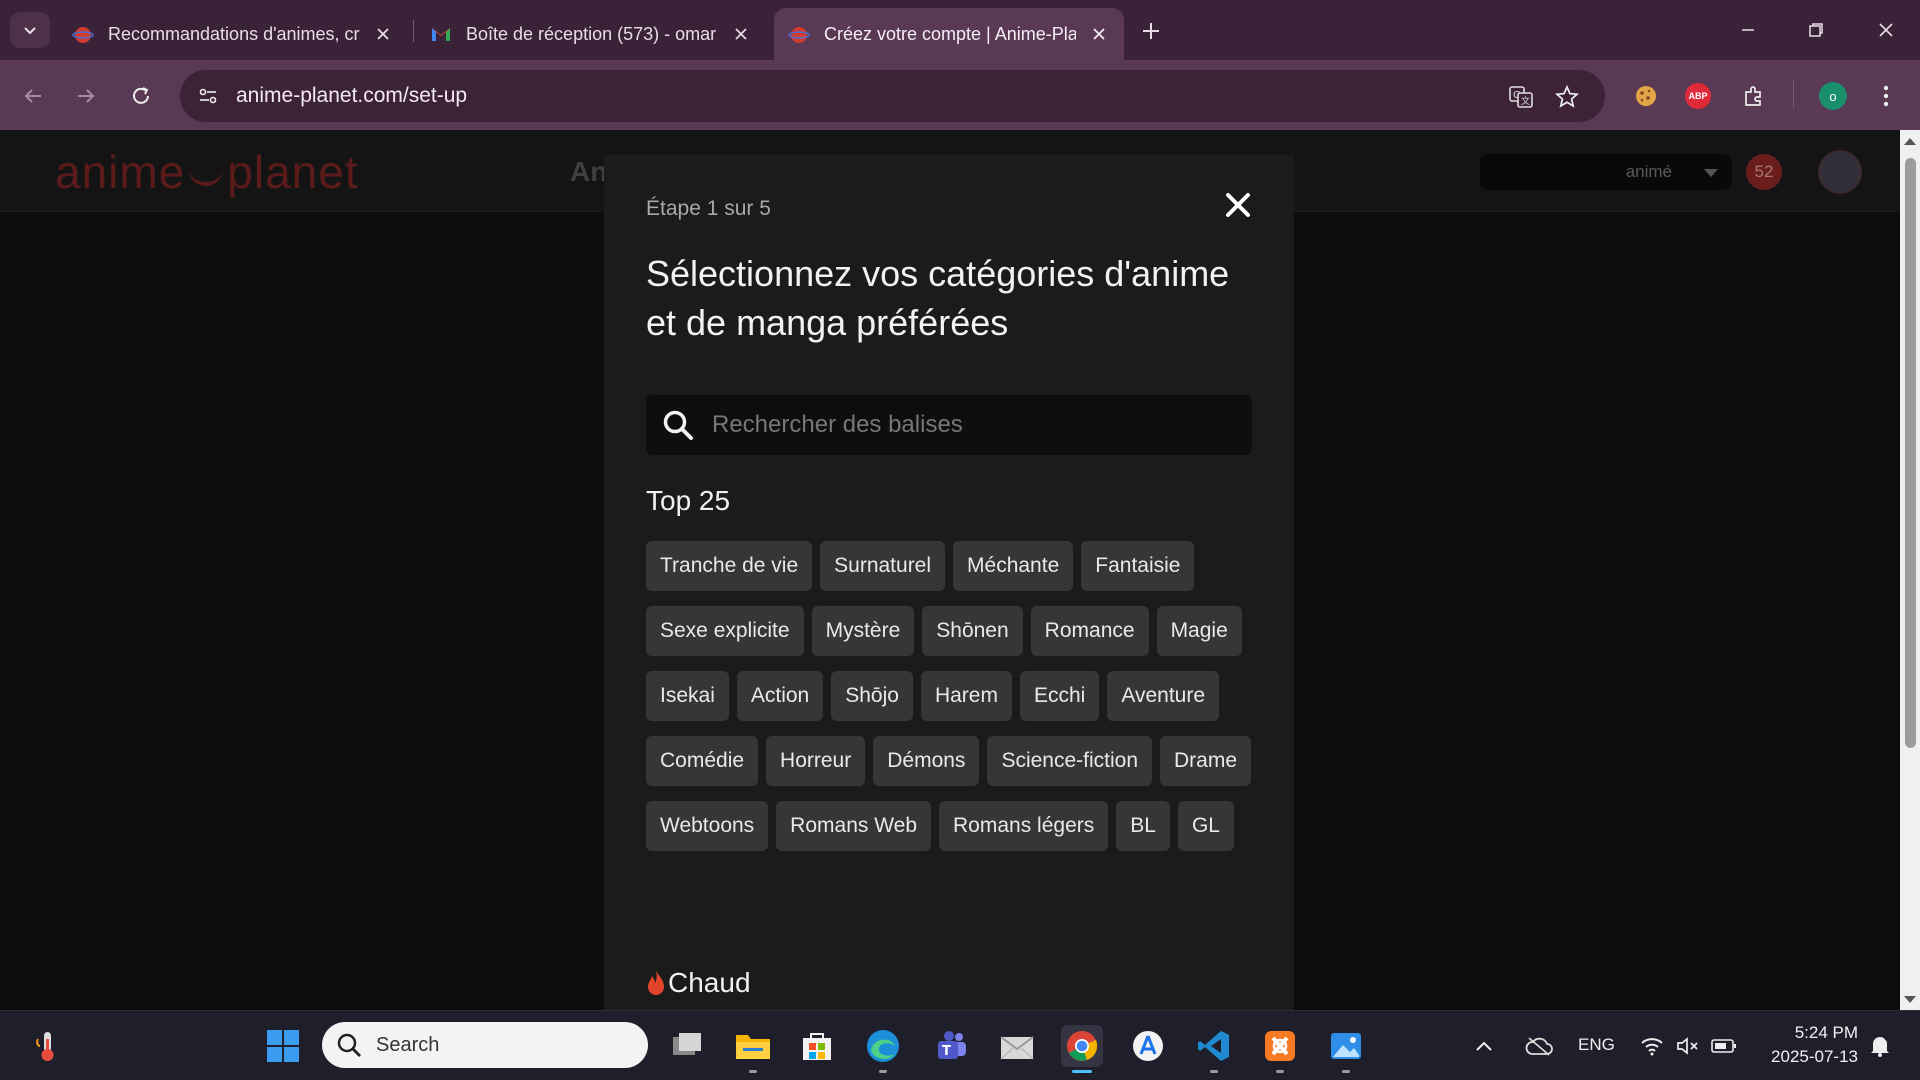 The width and height of the screenshot is (1920, 1080). Describe the element at coordinates (1205, 826) in the screenshot. I see `tag-chip: GL` at that location.